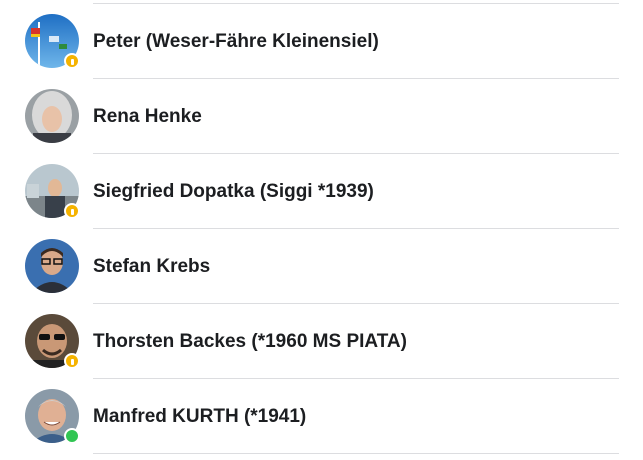  I want to click on contact-name: Siegfried Dopatka (Siggi *1939), so click(233, 191).